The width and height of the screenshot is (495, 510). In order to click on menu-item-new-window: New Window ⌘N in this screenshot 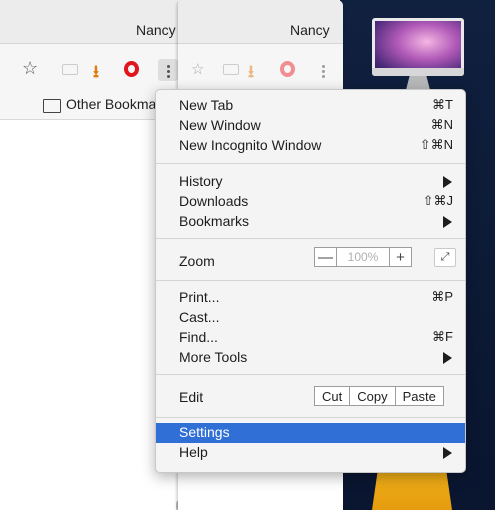, I will do `click(310, 126)`.